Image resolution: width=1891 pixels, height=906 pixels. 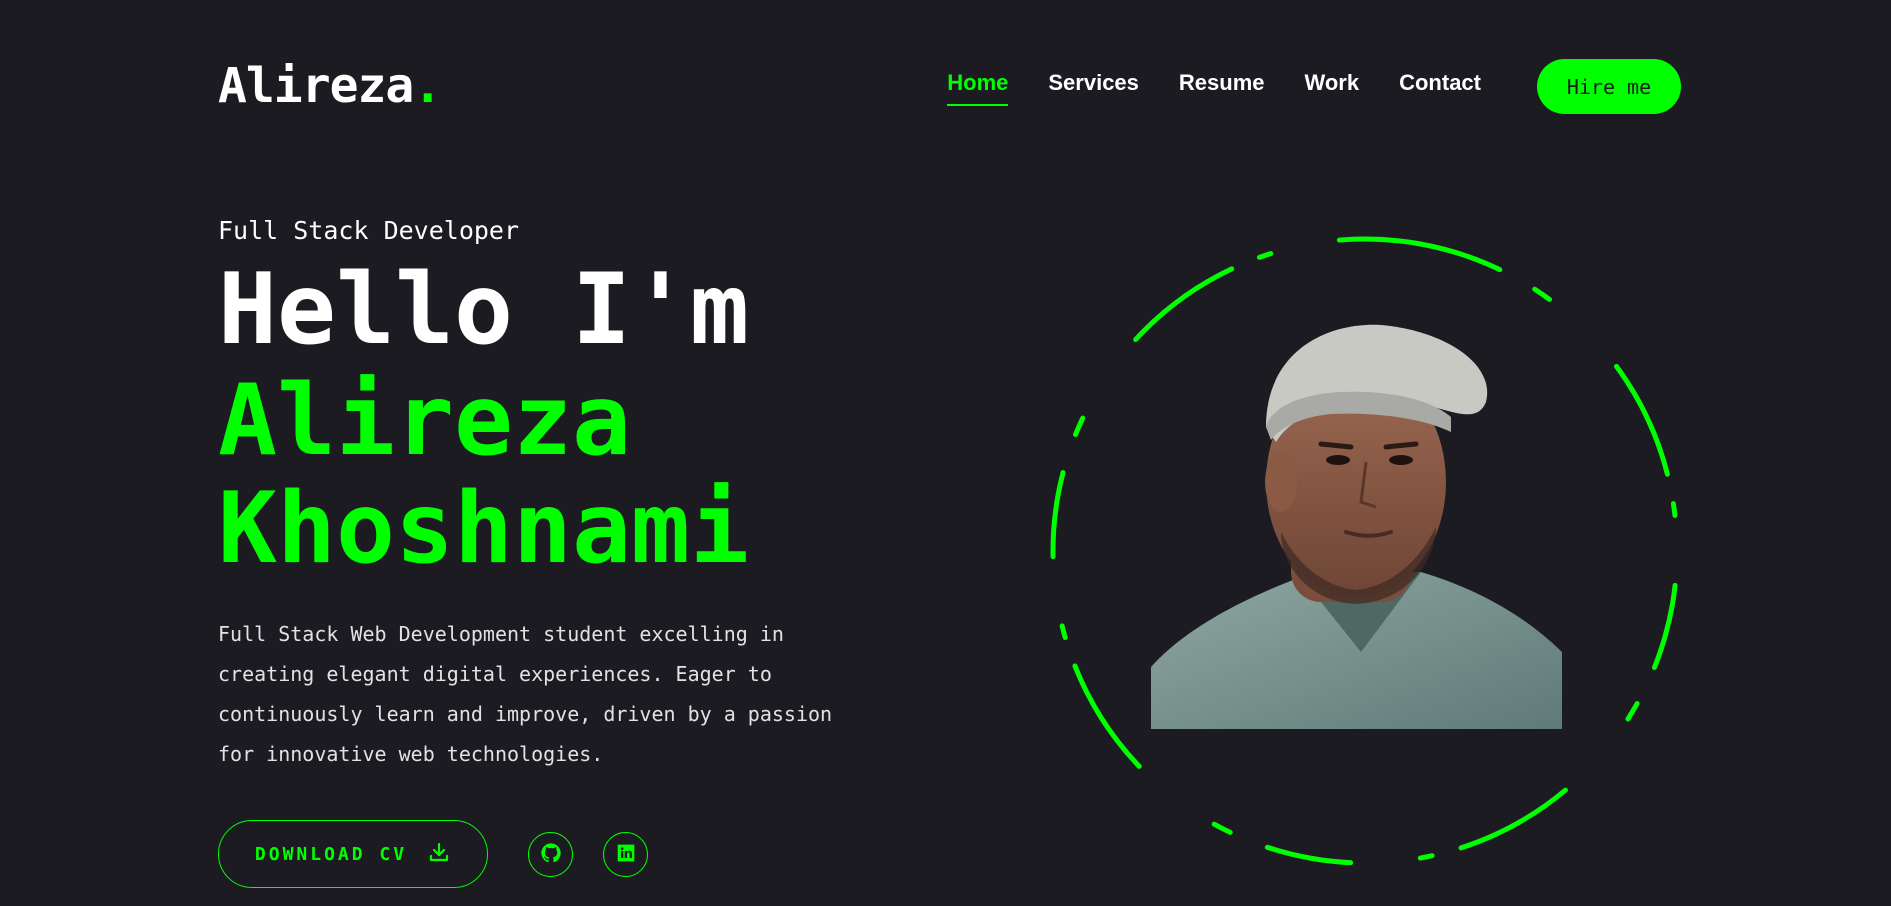 I want to click on bio-line: for innovative web technologies., so click(x=411, y=754).